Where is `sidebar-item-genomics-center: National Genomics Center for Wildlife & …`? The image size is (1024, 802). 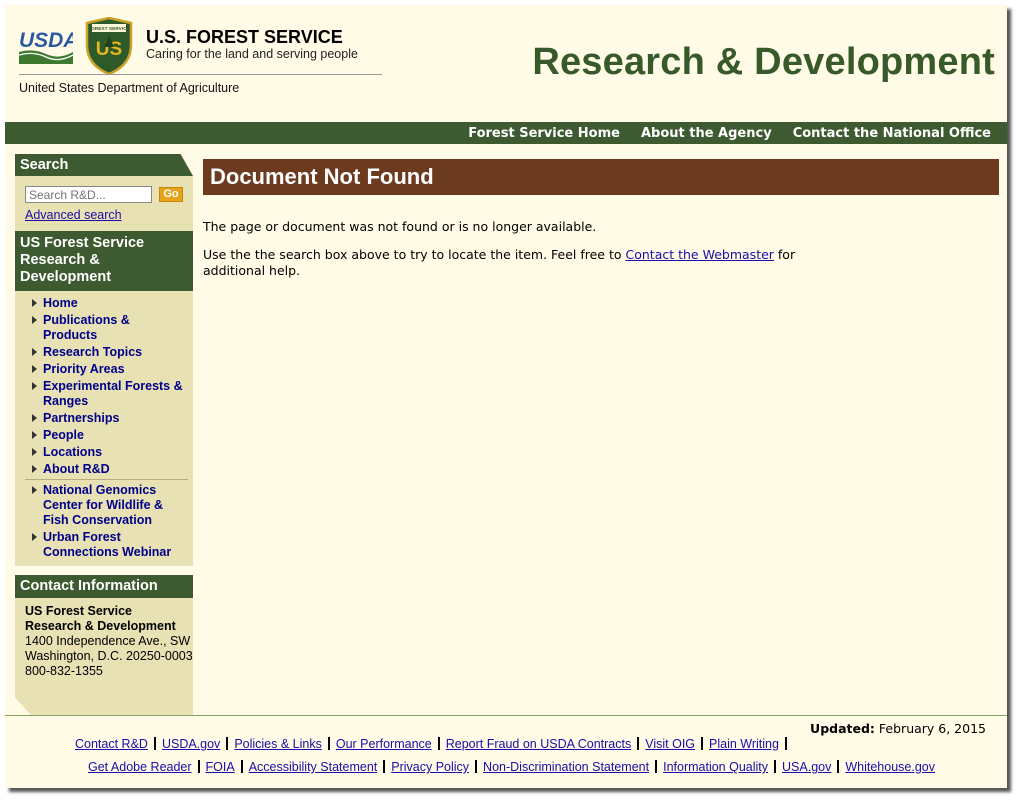
sidebar-item-genomics-center: National Genomics Center for Wildlife & … is located at coordinates (104, 505).